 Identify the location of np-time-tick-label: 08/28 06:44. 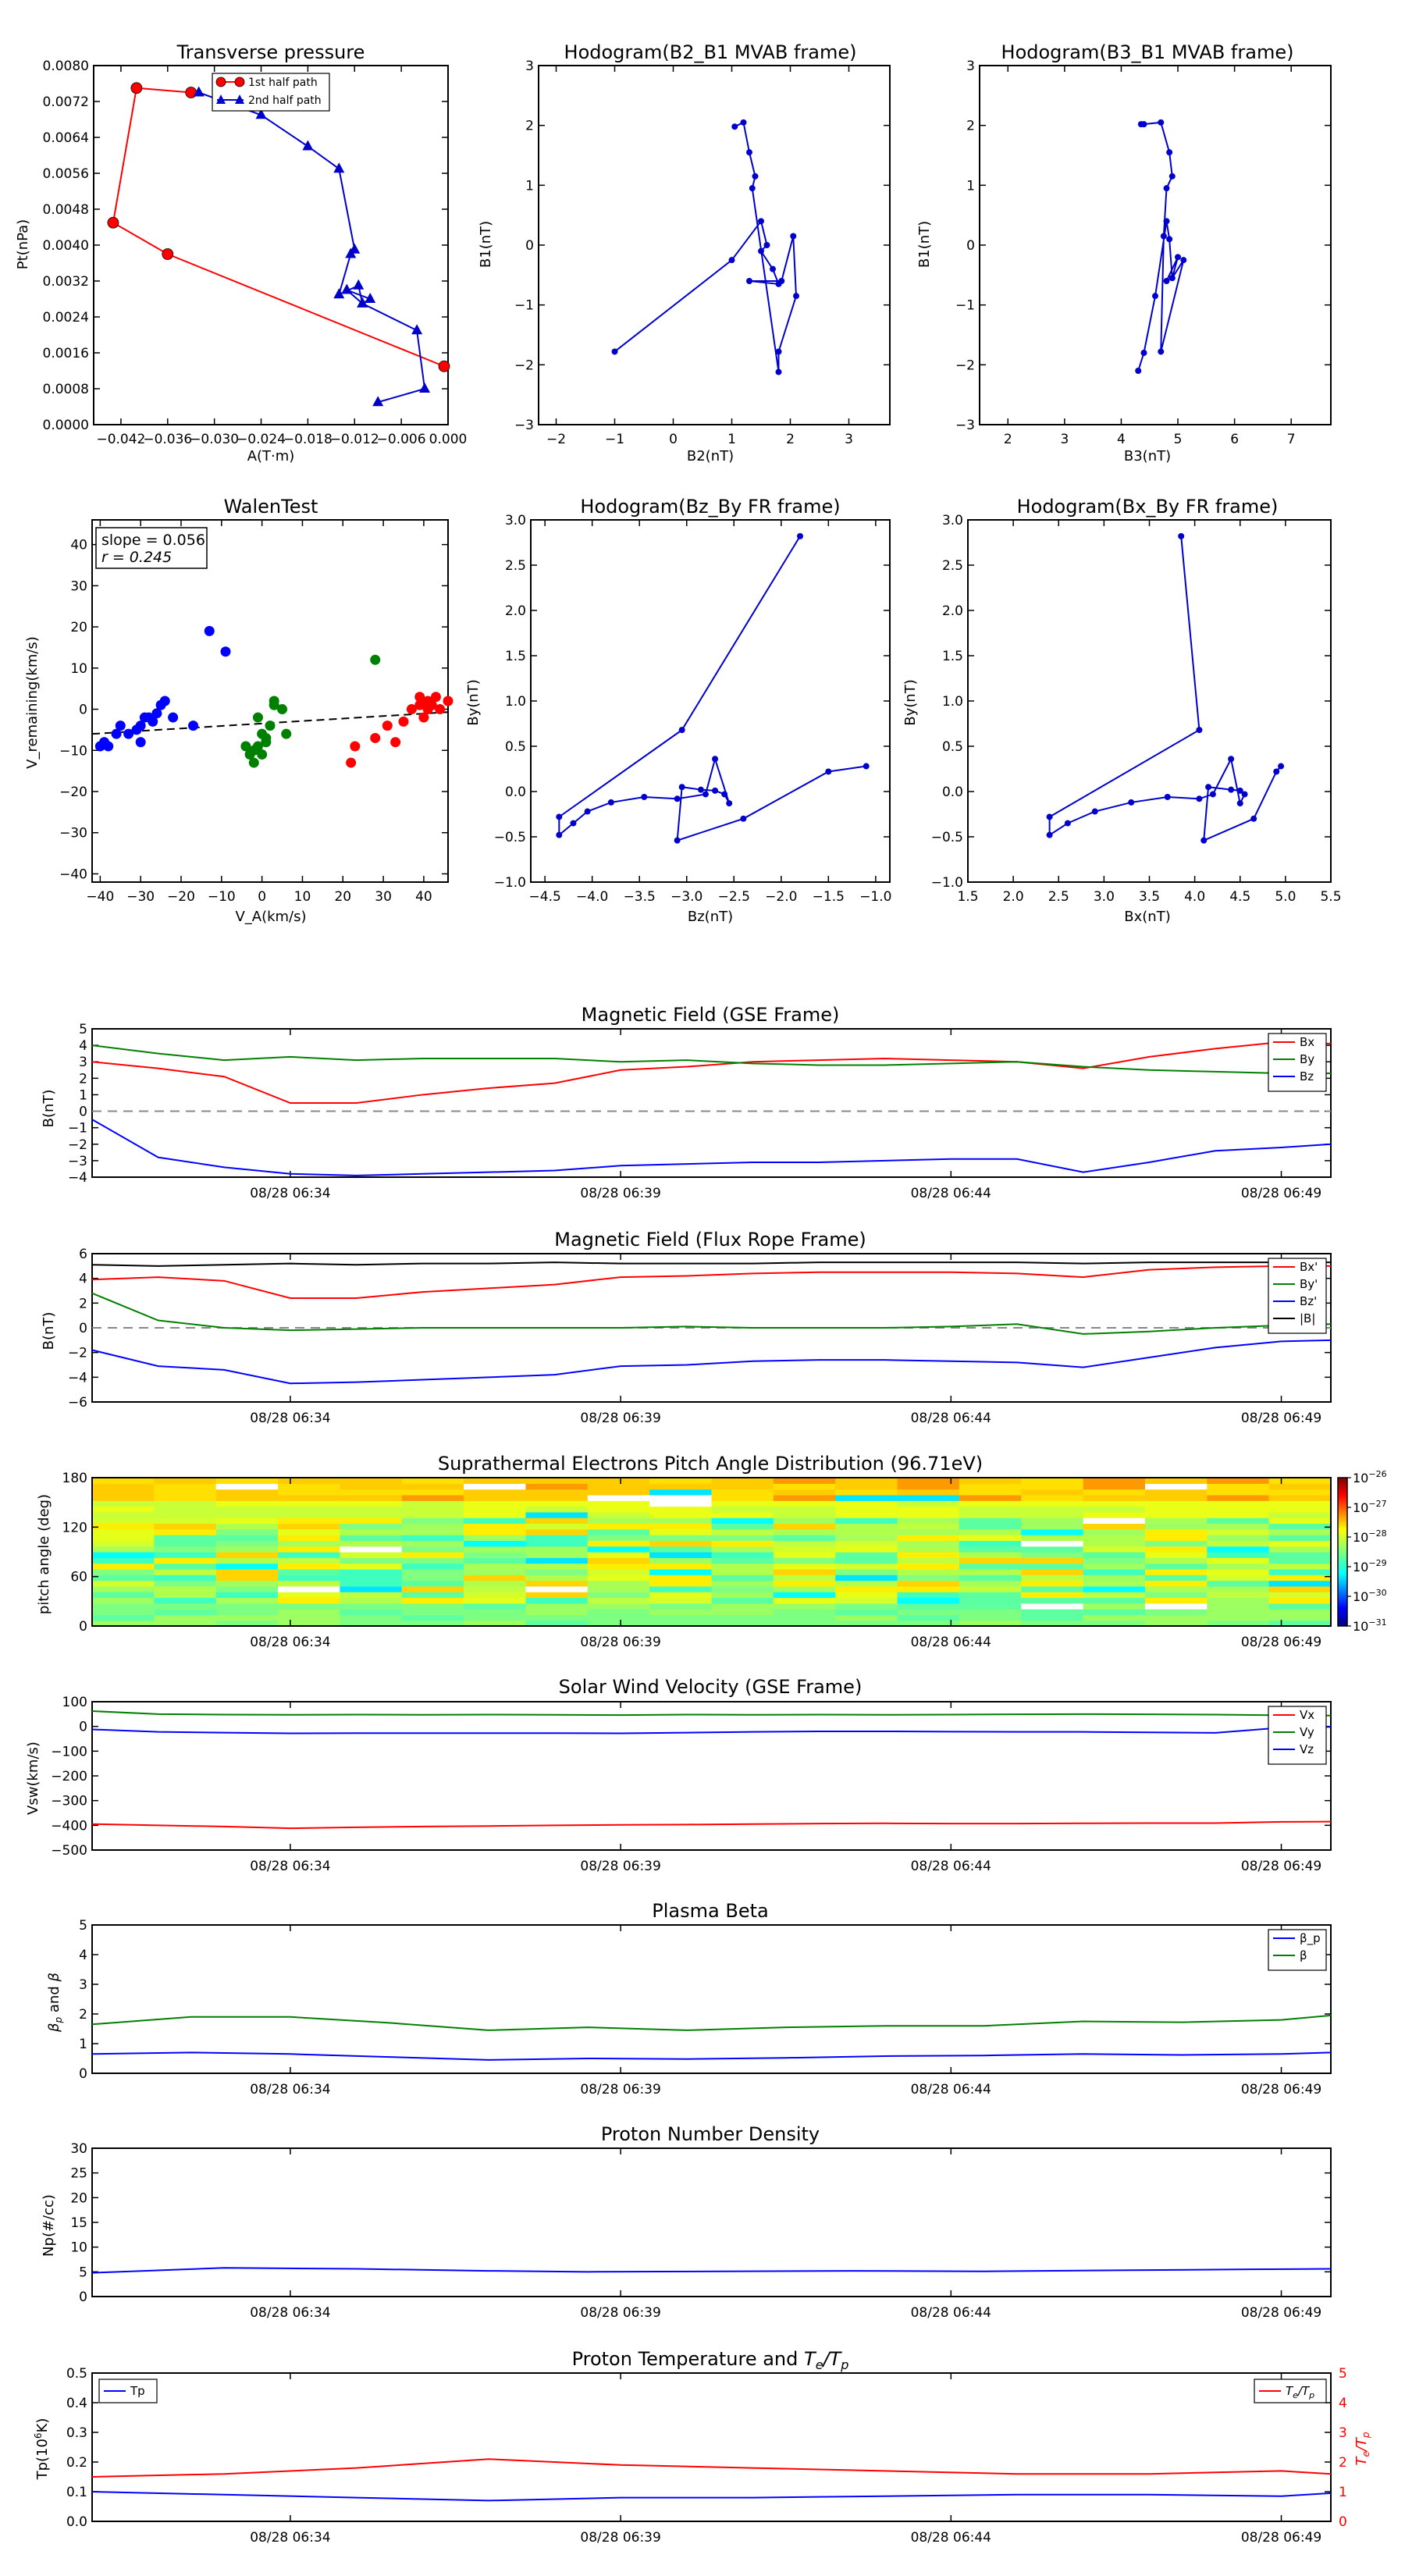
(951, 2313).